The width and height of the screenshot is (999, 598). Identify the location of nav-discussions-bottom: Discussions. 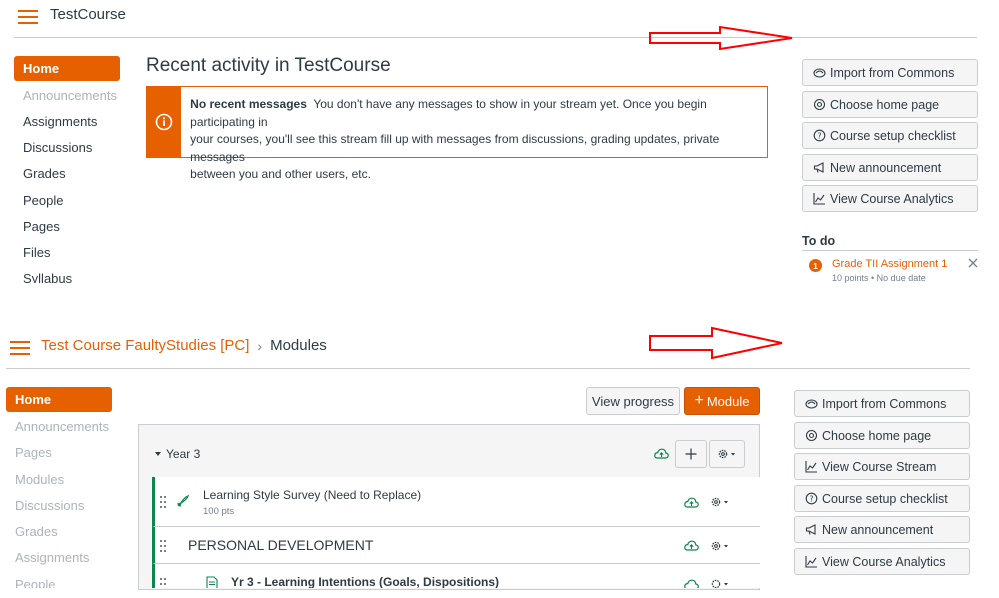
(49, 505).